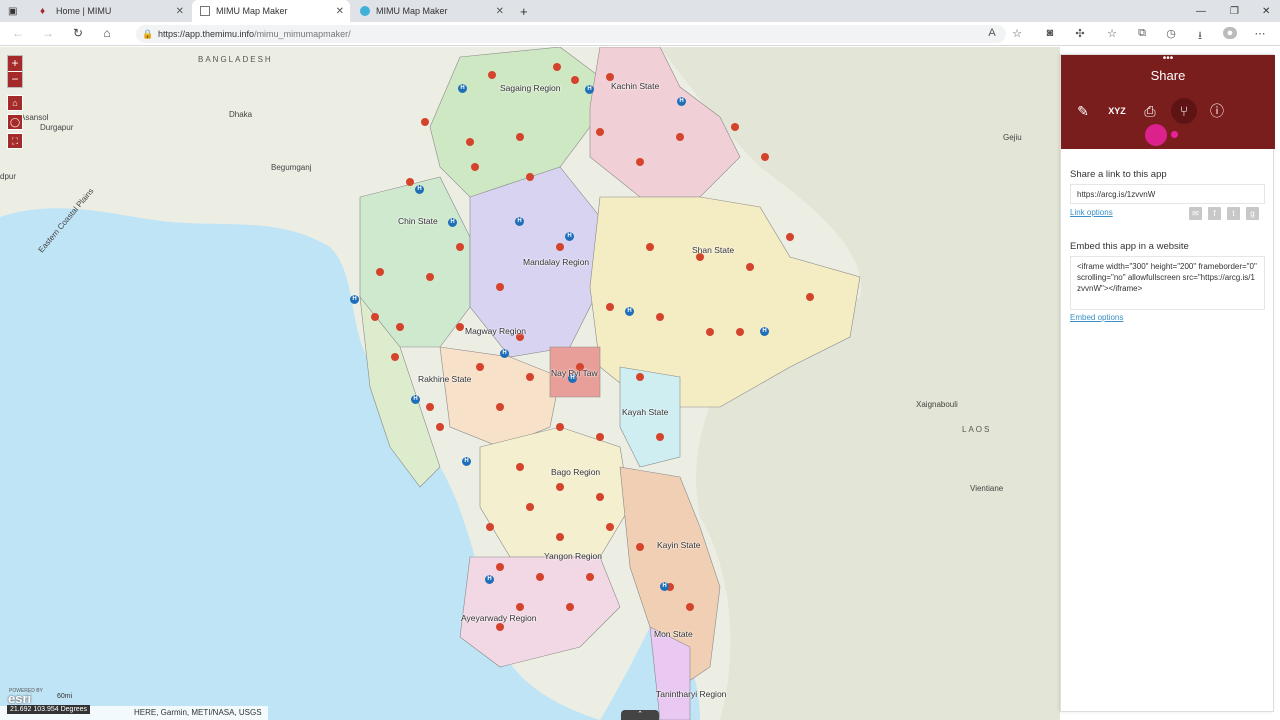  I want to click on tab-actions-button: ▣, so click(15, 11).